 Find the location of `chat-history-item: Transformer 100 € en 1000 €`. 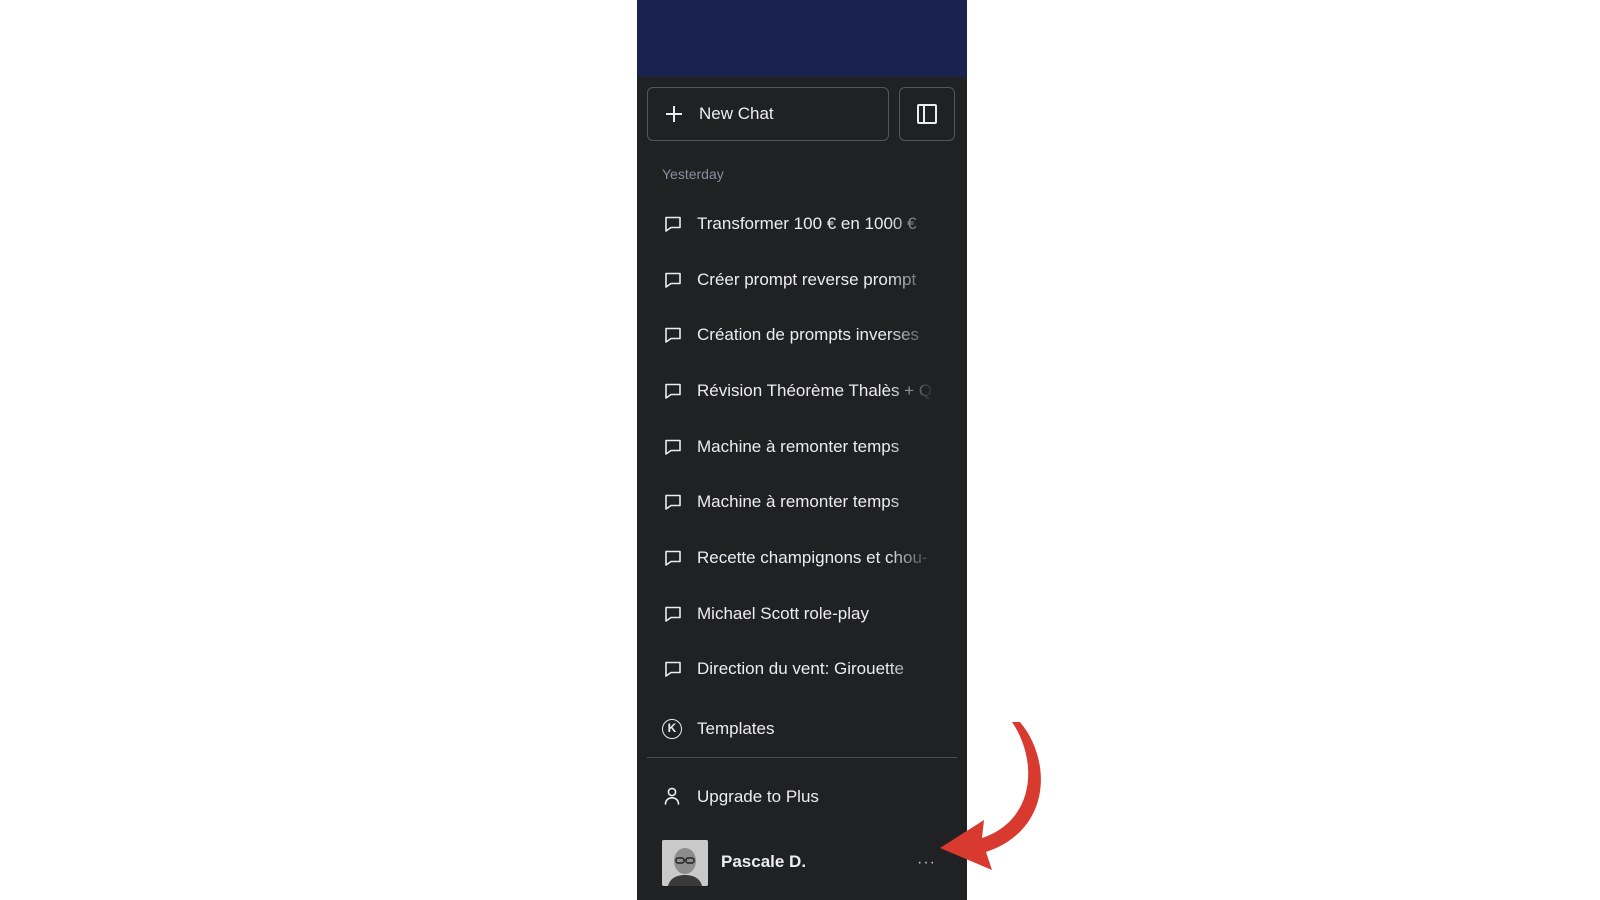

chat-history-item: Transformer 100 € en 1000 € is located at coordinates (802, 224).